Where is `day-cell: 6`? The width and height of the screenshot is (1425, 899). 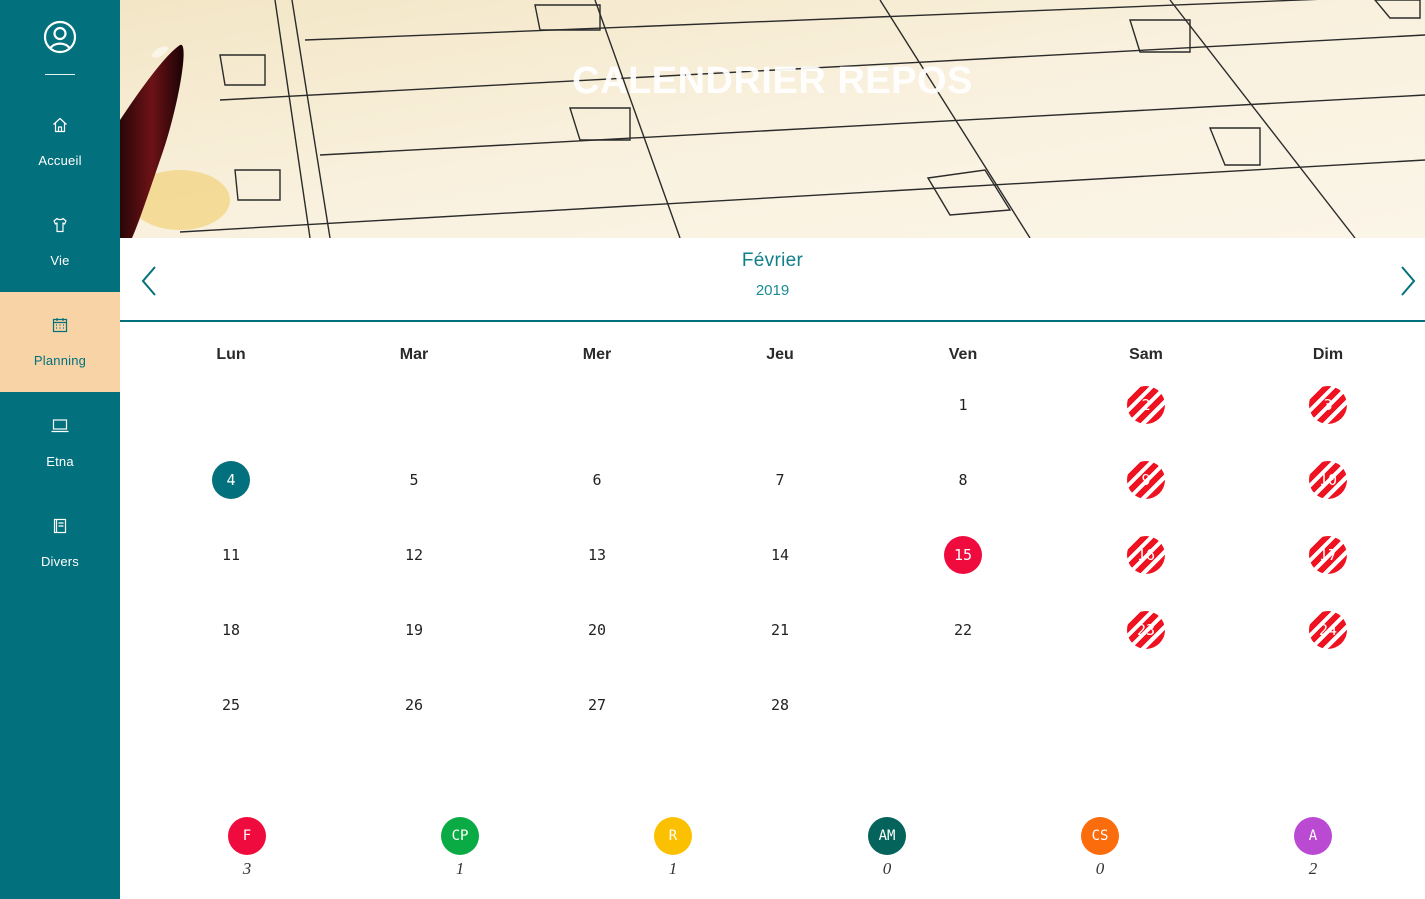 day-cell: 6 is located at coordinates (597, 480).